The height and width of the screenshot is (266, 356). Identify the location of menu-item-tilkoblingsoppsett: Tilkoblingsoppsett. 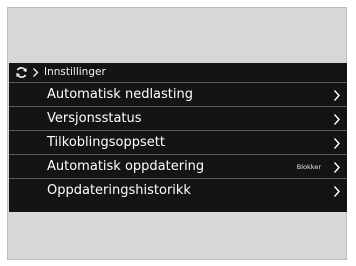
(178, 143).